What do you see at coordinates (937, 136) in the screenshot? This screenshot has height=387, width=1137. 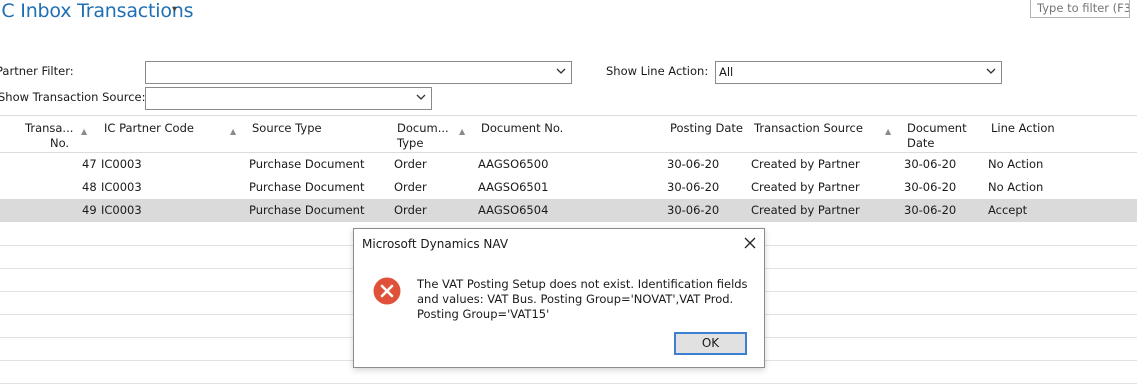 I see `col-header-document-date: Document Date` at bounding box center [937, 136].